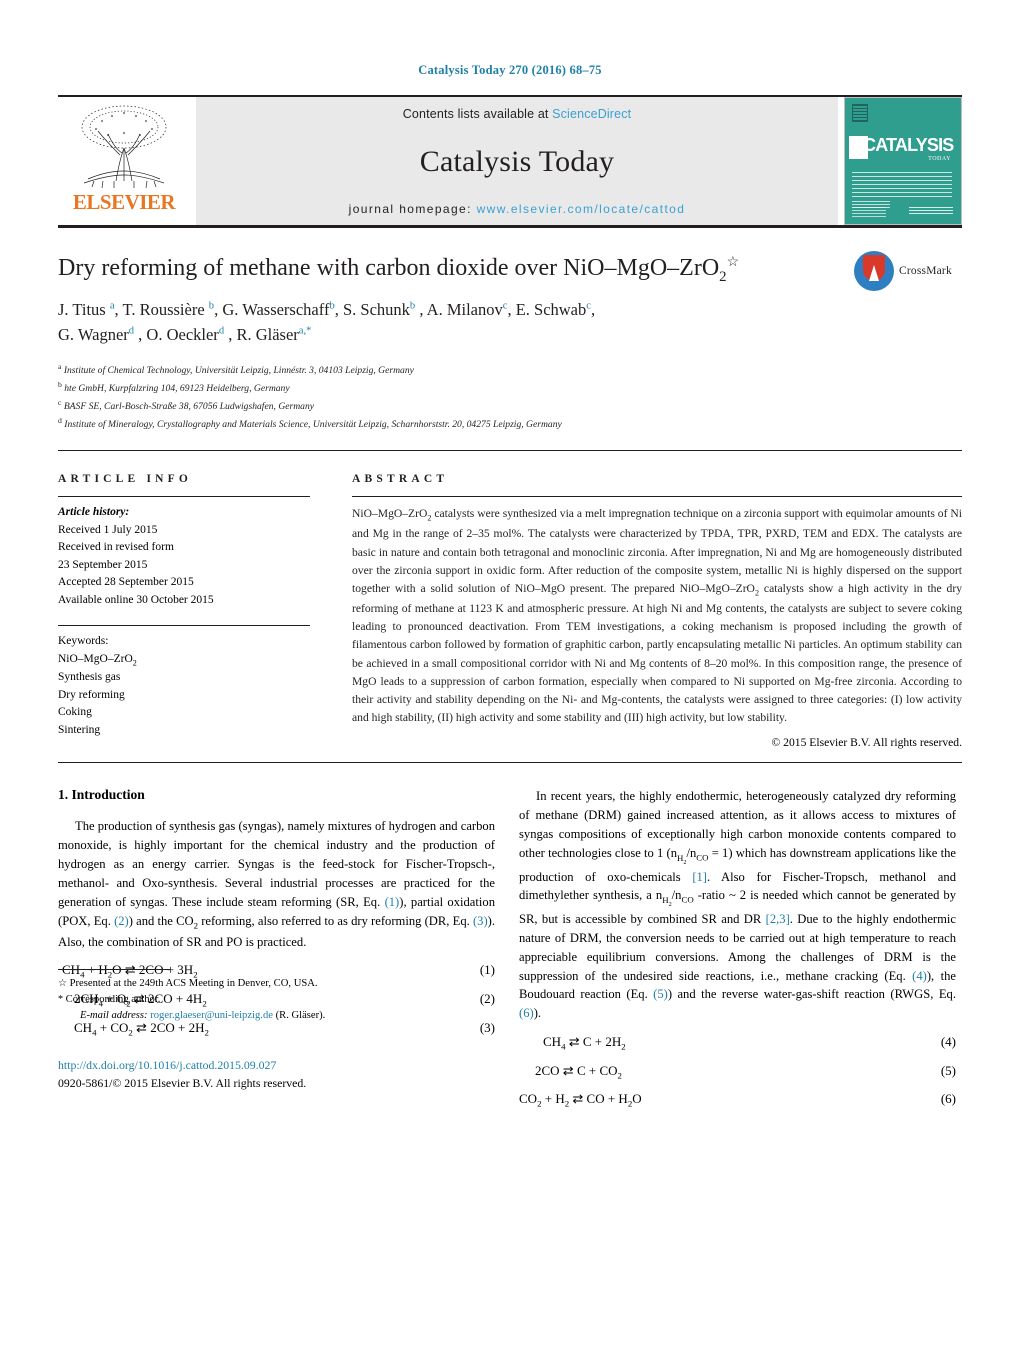 The height and width of the screenshot is (1351, 1020). What do you see at coordinates (116, 547) in the screenshot?
I see `history-item-1: Received in revised form` at bounding box center [116, 547].